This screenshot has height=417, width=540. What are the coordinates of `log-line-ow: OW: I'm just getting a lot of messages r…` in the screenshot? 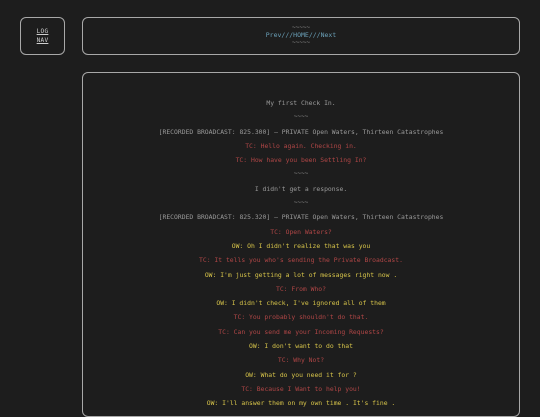 It's located at (301, 274).